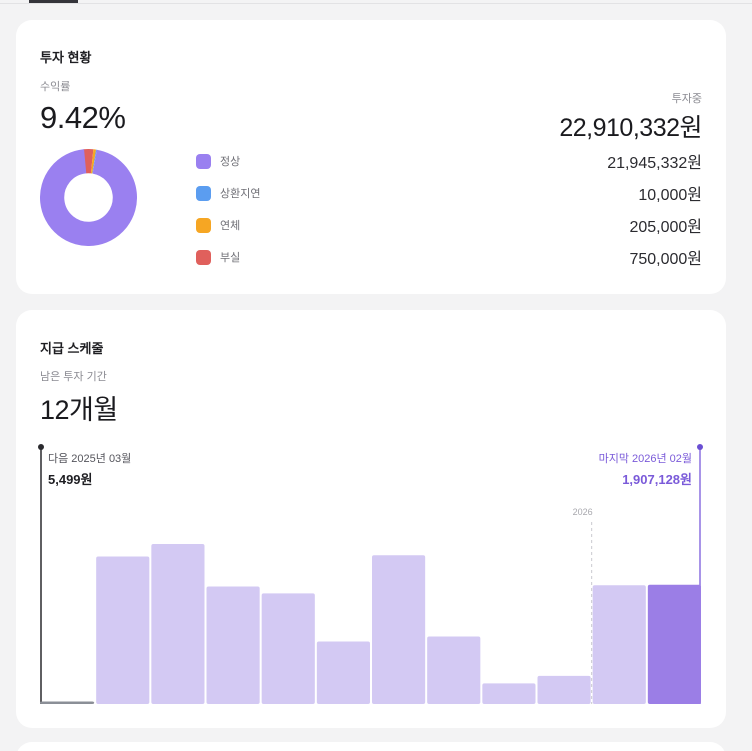  I want to click on invested-total-value: 22,910,332원, so click(630, 128).